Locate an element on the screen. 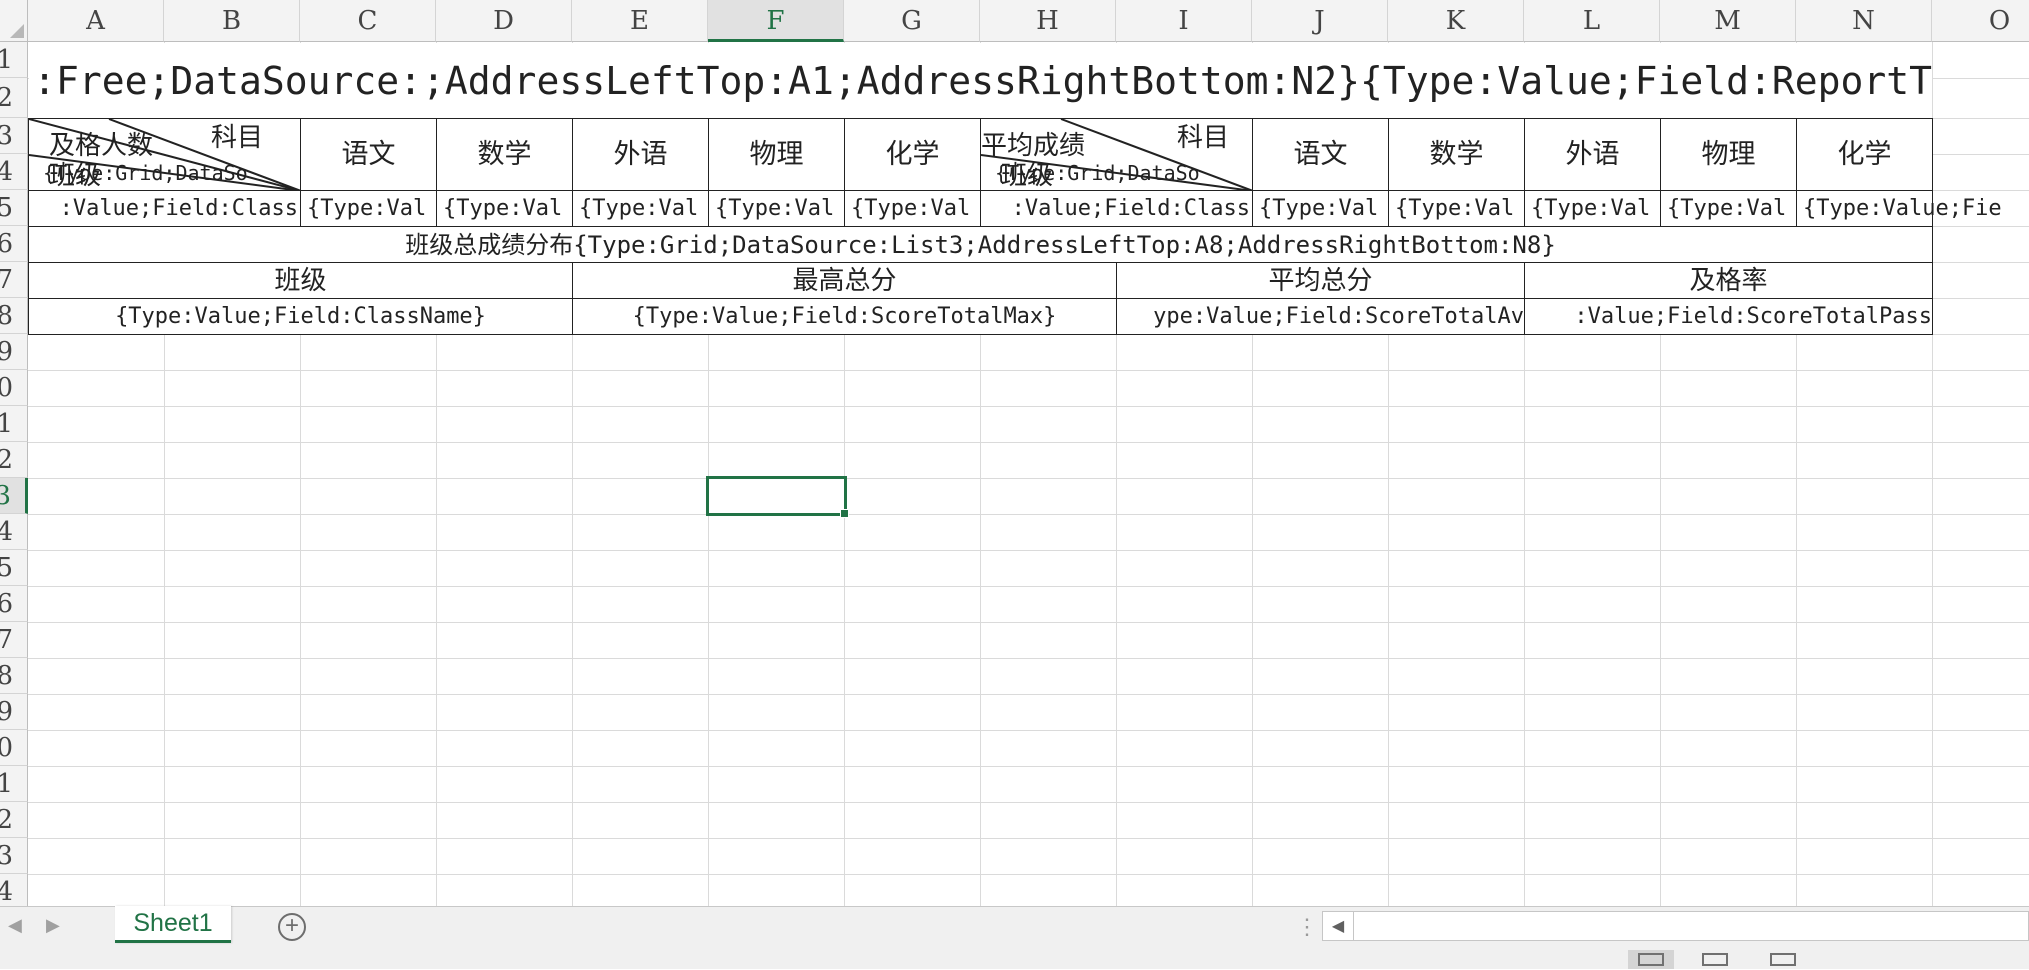 The image size is (2029, 970). row-header-24: 24 is located at coordinates (14, 891).